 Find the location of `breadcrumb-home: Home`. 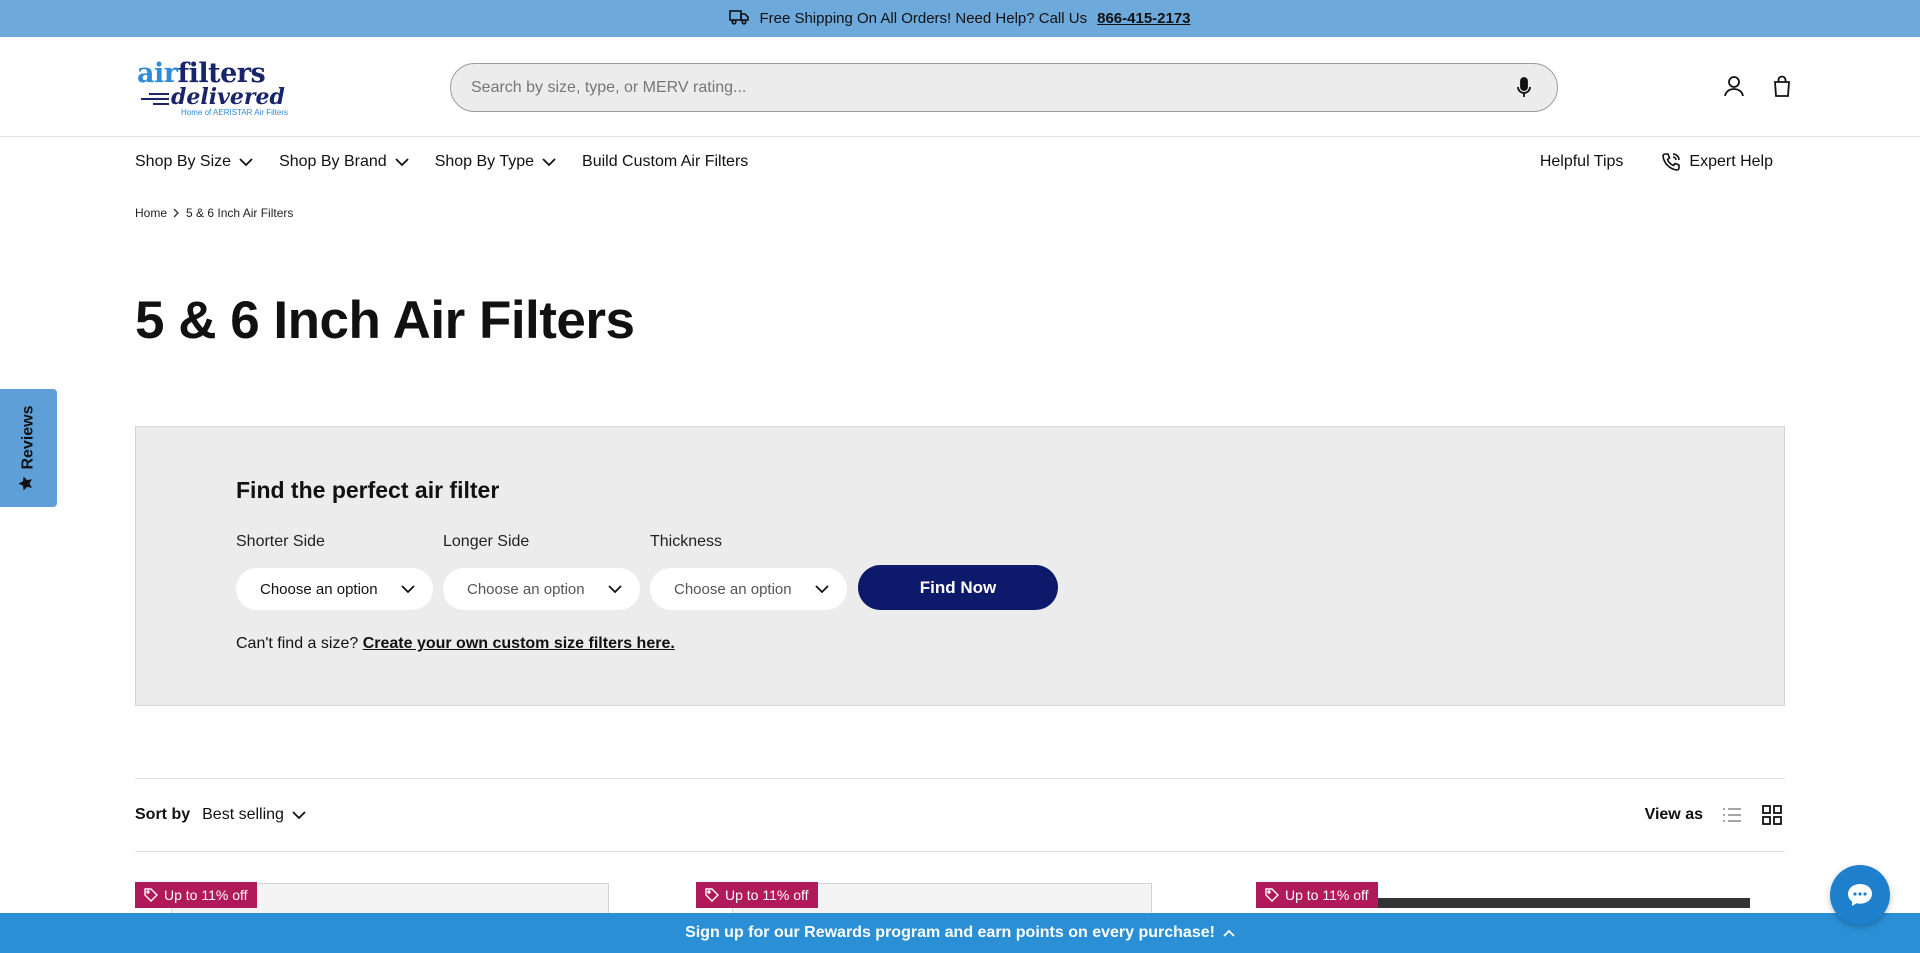

breadcrumb-home: Home is located at coordinates (151, 213).